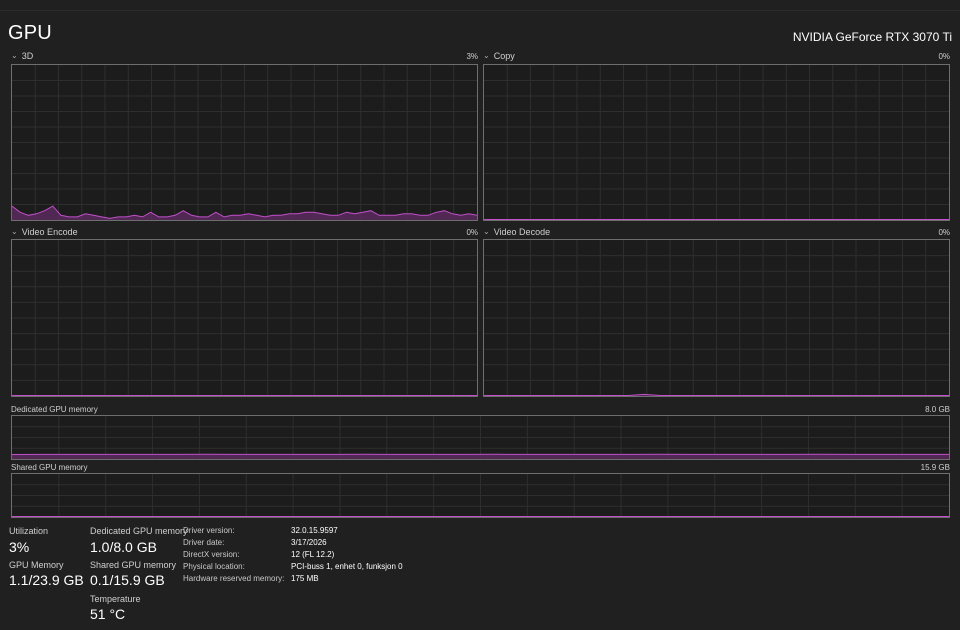 The image size is (960, 630). I want to click on driver-date-label: Driver date:, so click(204, 542).